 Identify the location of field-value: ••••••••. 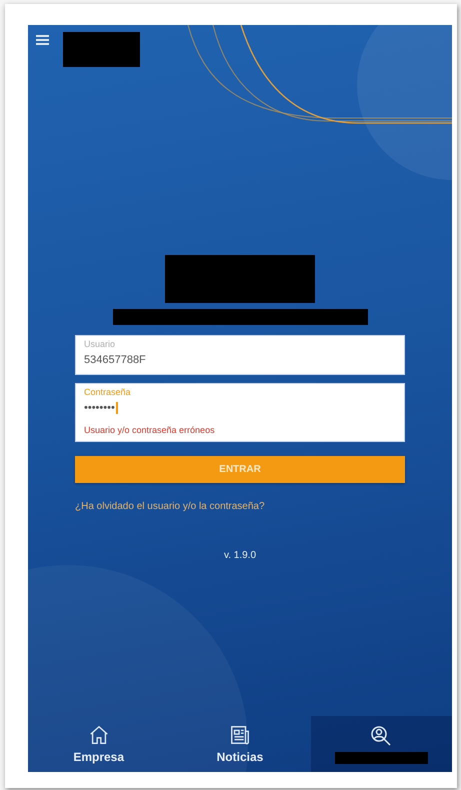
(101, 408).